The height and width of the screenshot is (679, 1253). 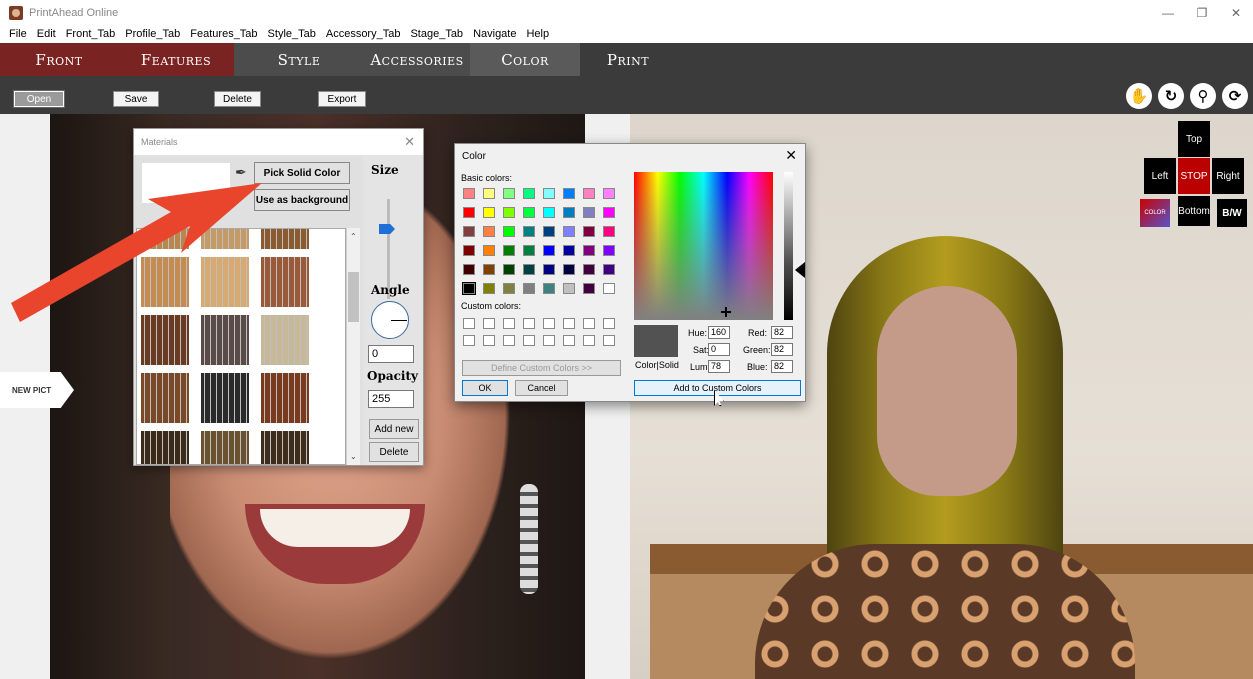 I want to click on menu-features-tab: Features_Tab, so click(x=223, y=34).